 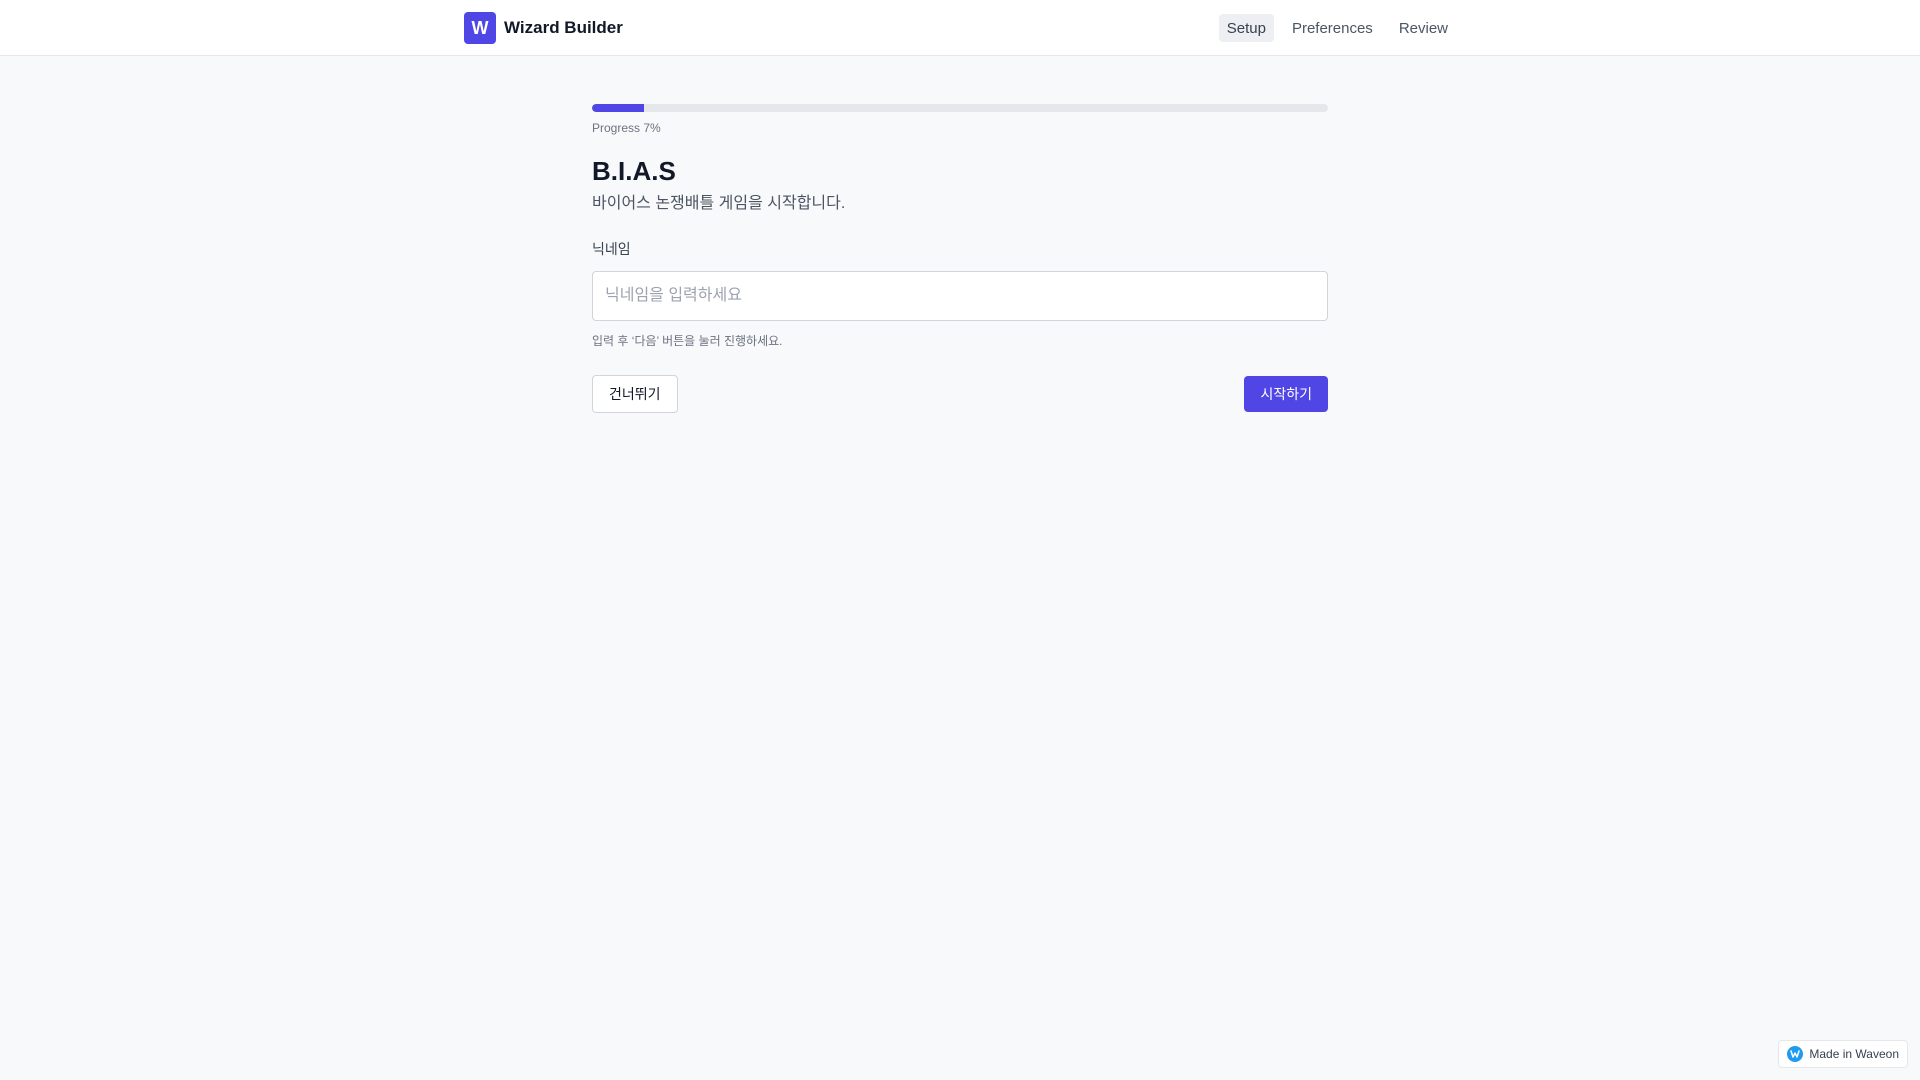 I want to click on made-in-waveon-badge: Made in Waveon, so click(x=1843, y=1054).